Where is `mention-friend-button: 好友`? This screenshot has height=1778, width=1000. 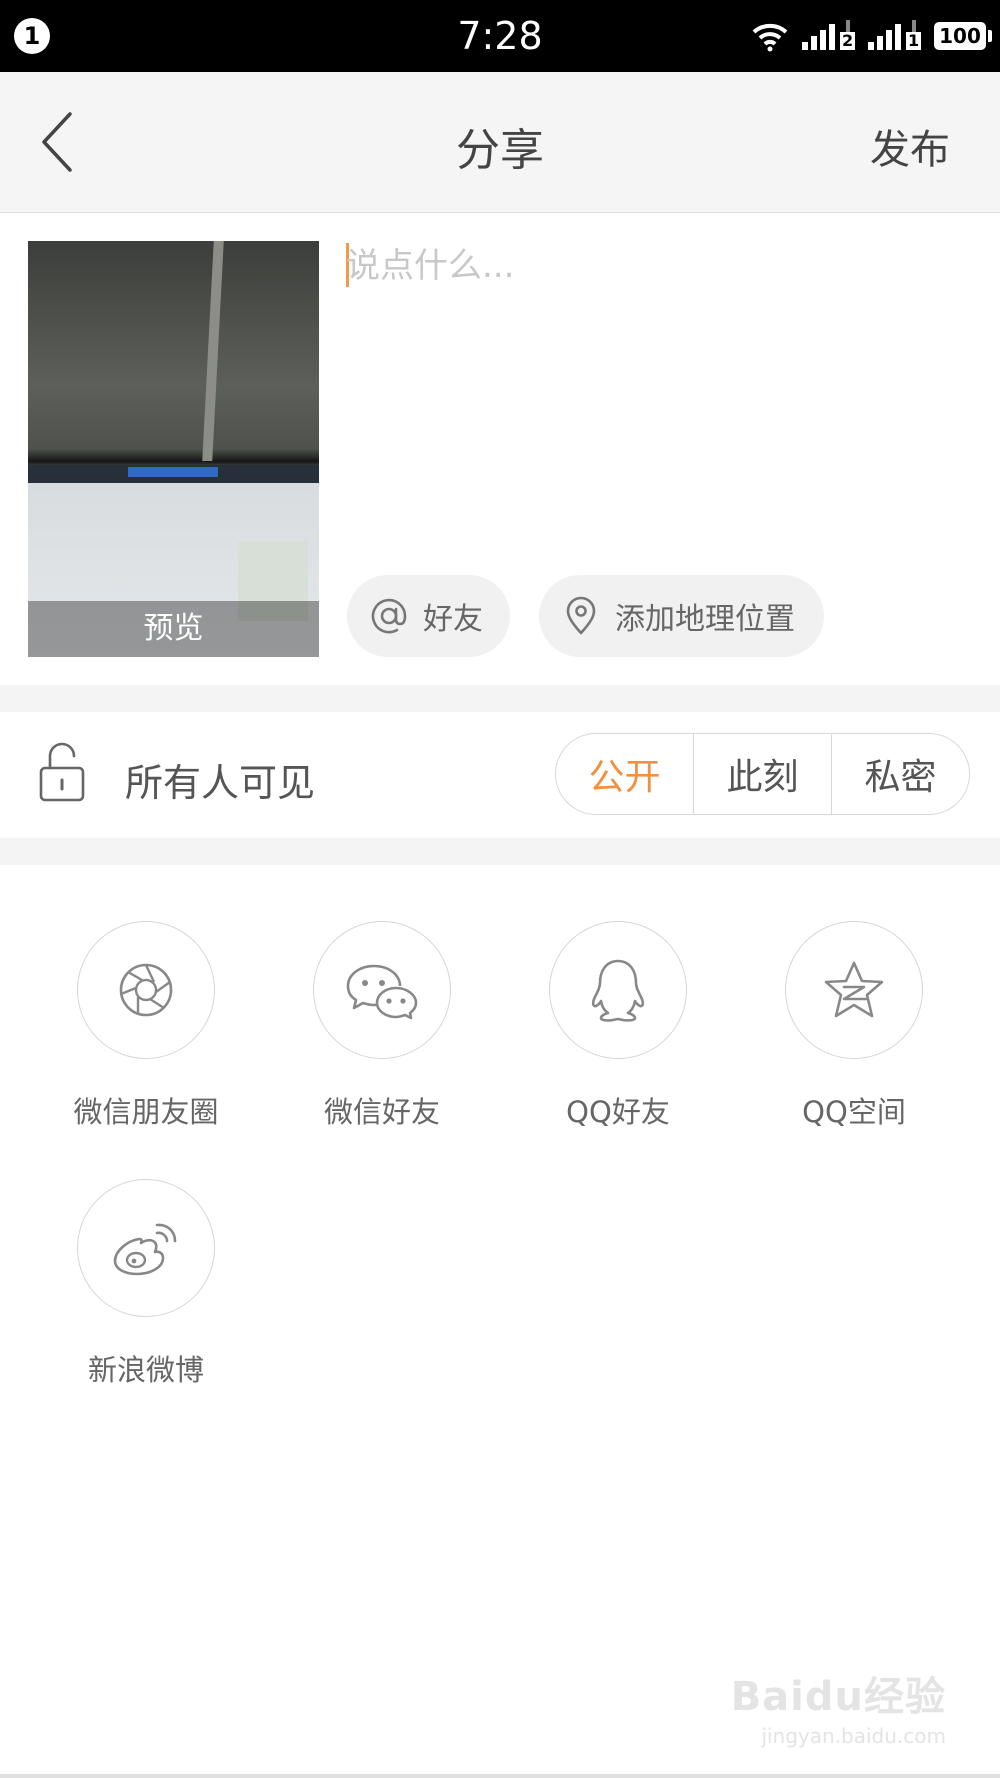
mention-friend-button: 好友 is located at coordinates (428, 616).